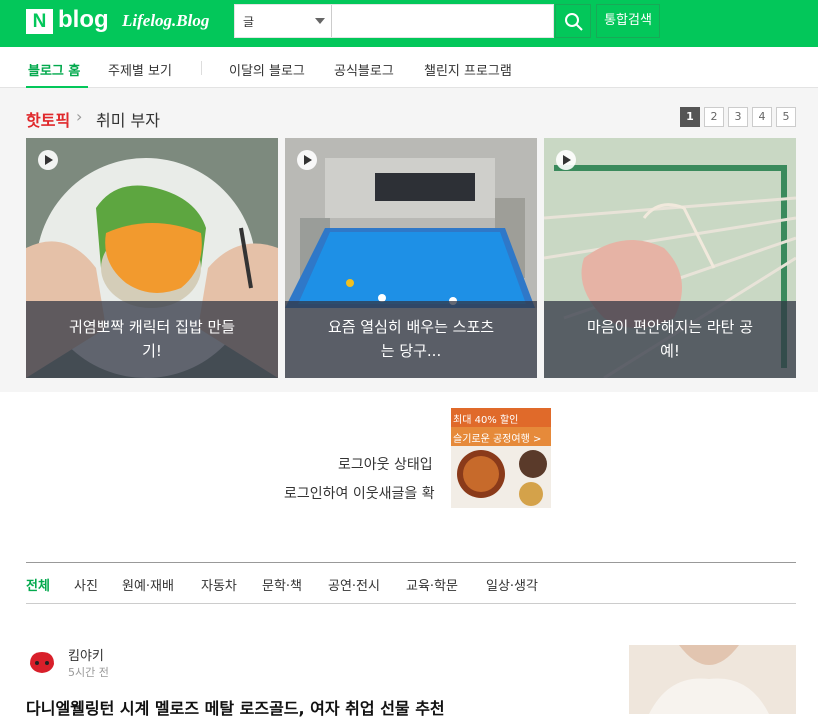  Describe the element at coordinates (359, 493) in the screenshot. I see `login-prompt-text: 로그인하여 이웃새글을 확` at that location.